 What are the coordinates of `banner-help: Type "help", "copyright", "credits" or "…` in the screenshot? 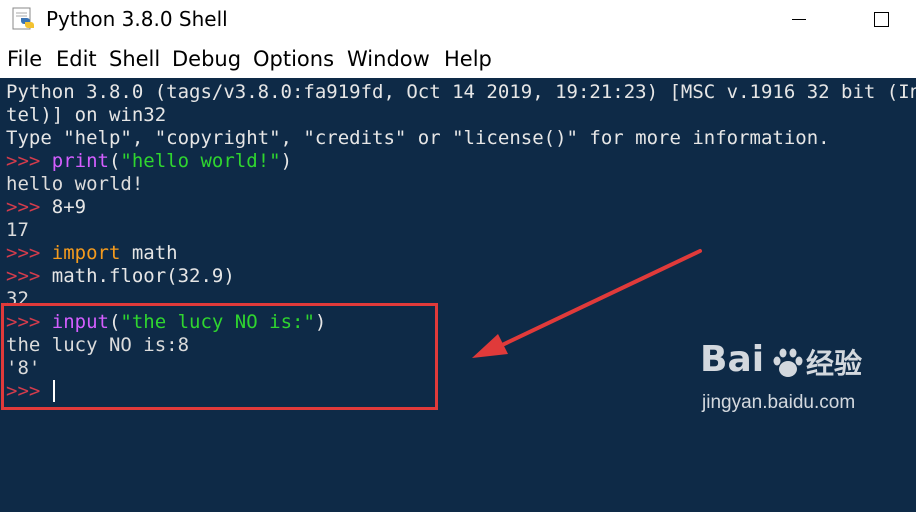 It's located at (418, 138).